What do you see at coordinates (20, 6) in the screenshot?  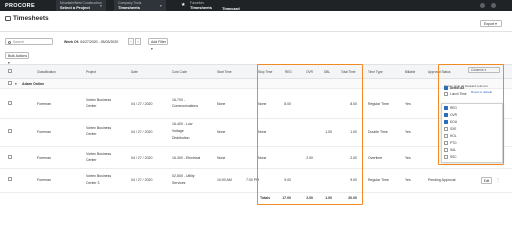 I see `procore-logo: PROCORE` at bounding box center [20, 6].